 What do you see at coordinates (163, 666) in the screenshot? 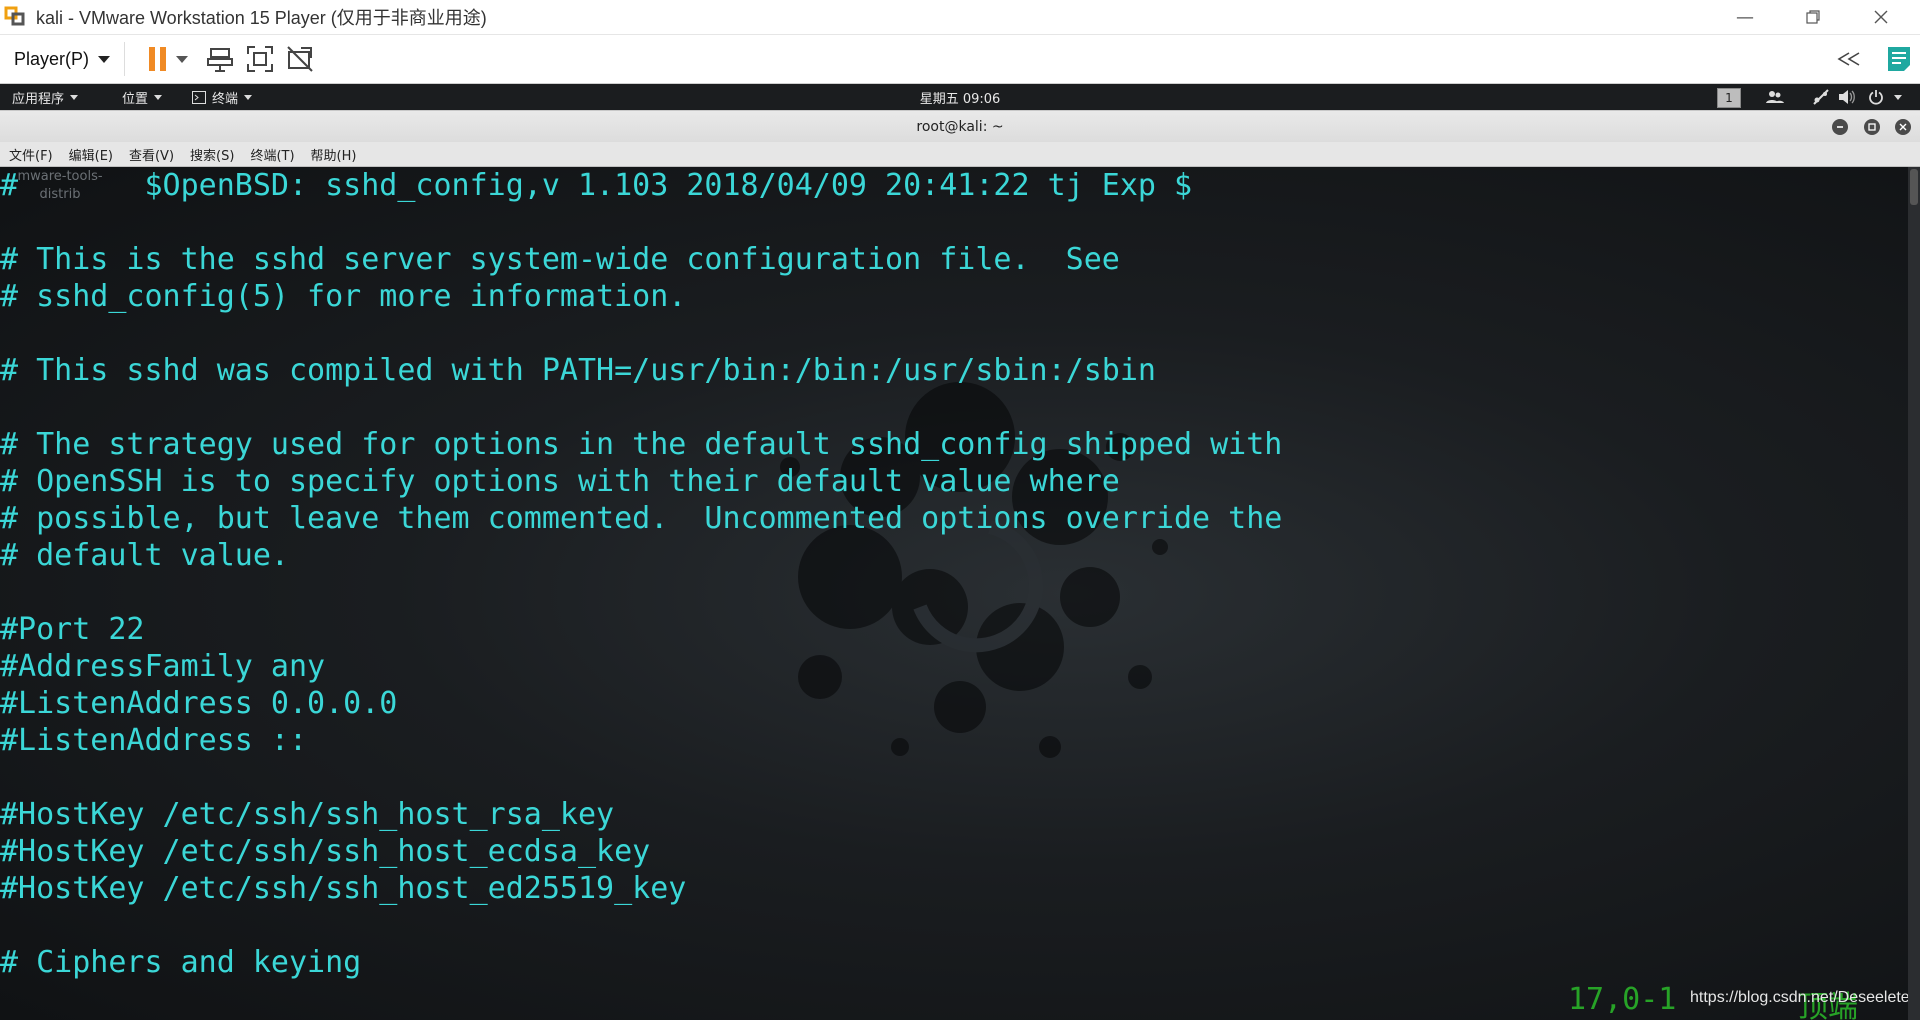
I see `terminal-line: #AddressFamily any` at bounding box center [163, 666].